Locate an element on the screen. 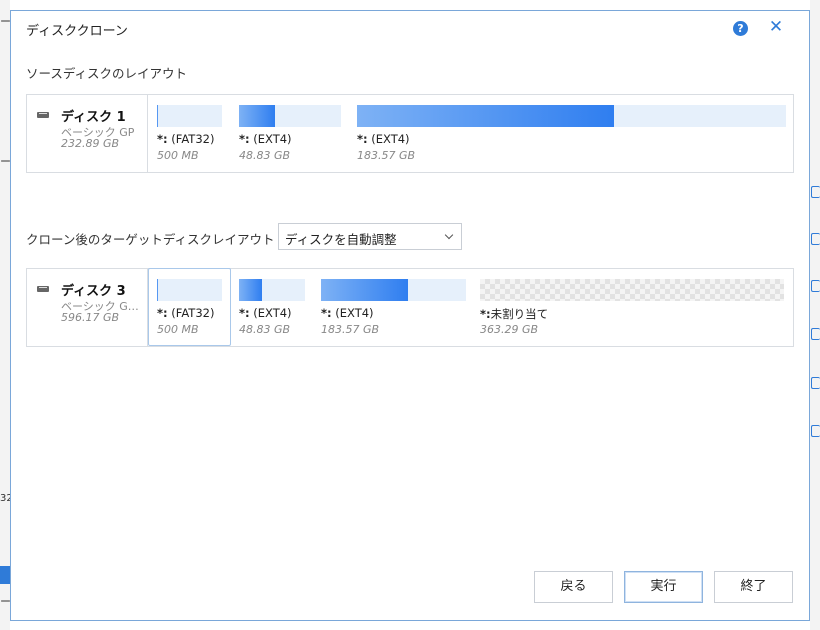 Image resolution: width=820 pixels, height=630 pixels. help-icon: ? is located at coordinates (740, 28).